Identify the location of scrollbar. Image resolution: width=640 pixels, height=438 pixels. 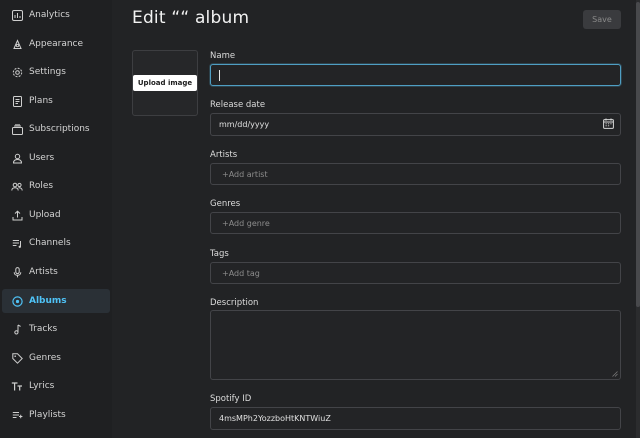
(638, 219).